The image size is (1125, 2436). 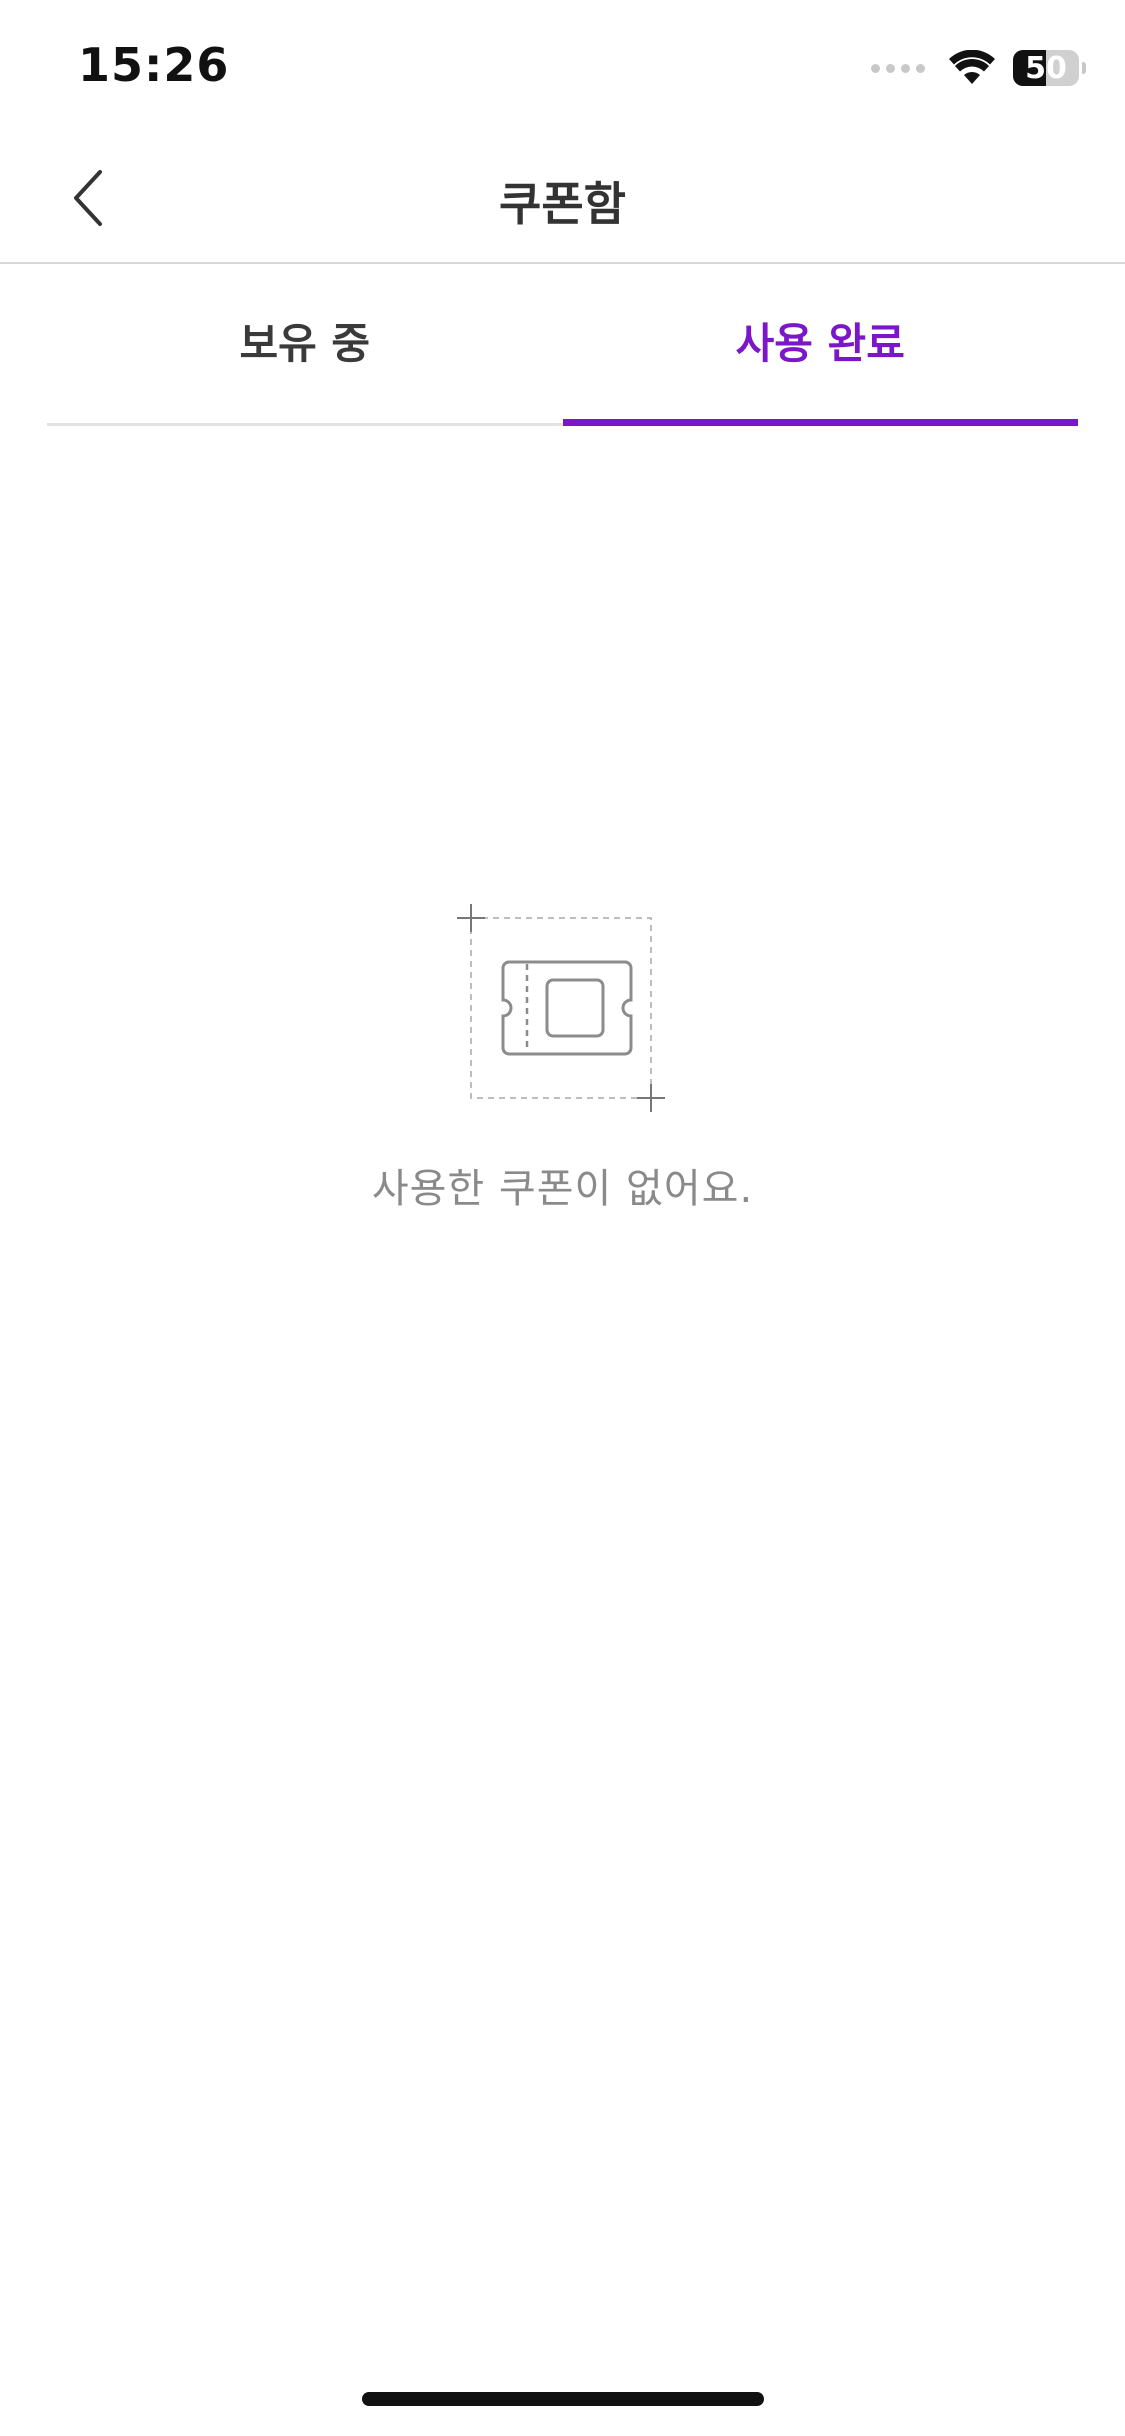 What do you see at coordinates (972, 67) in the screenshot?
I see `wifi-icon` at bounding box center [972, 67].